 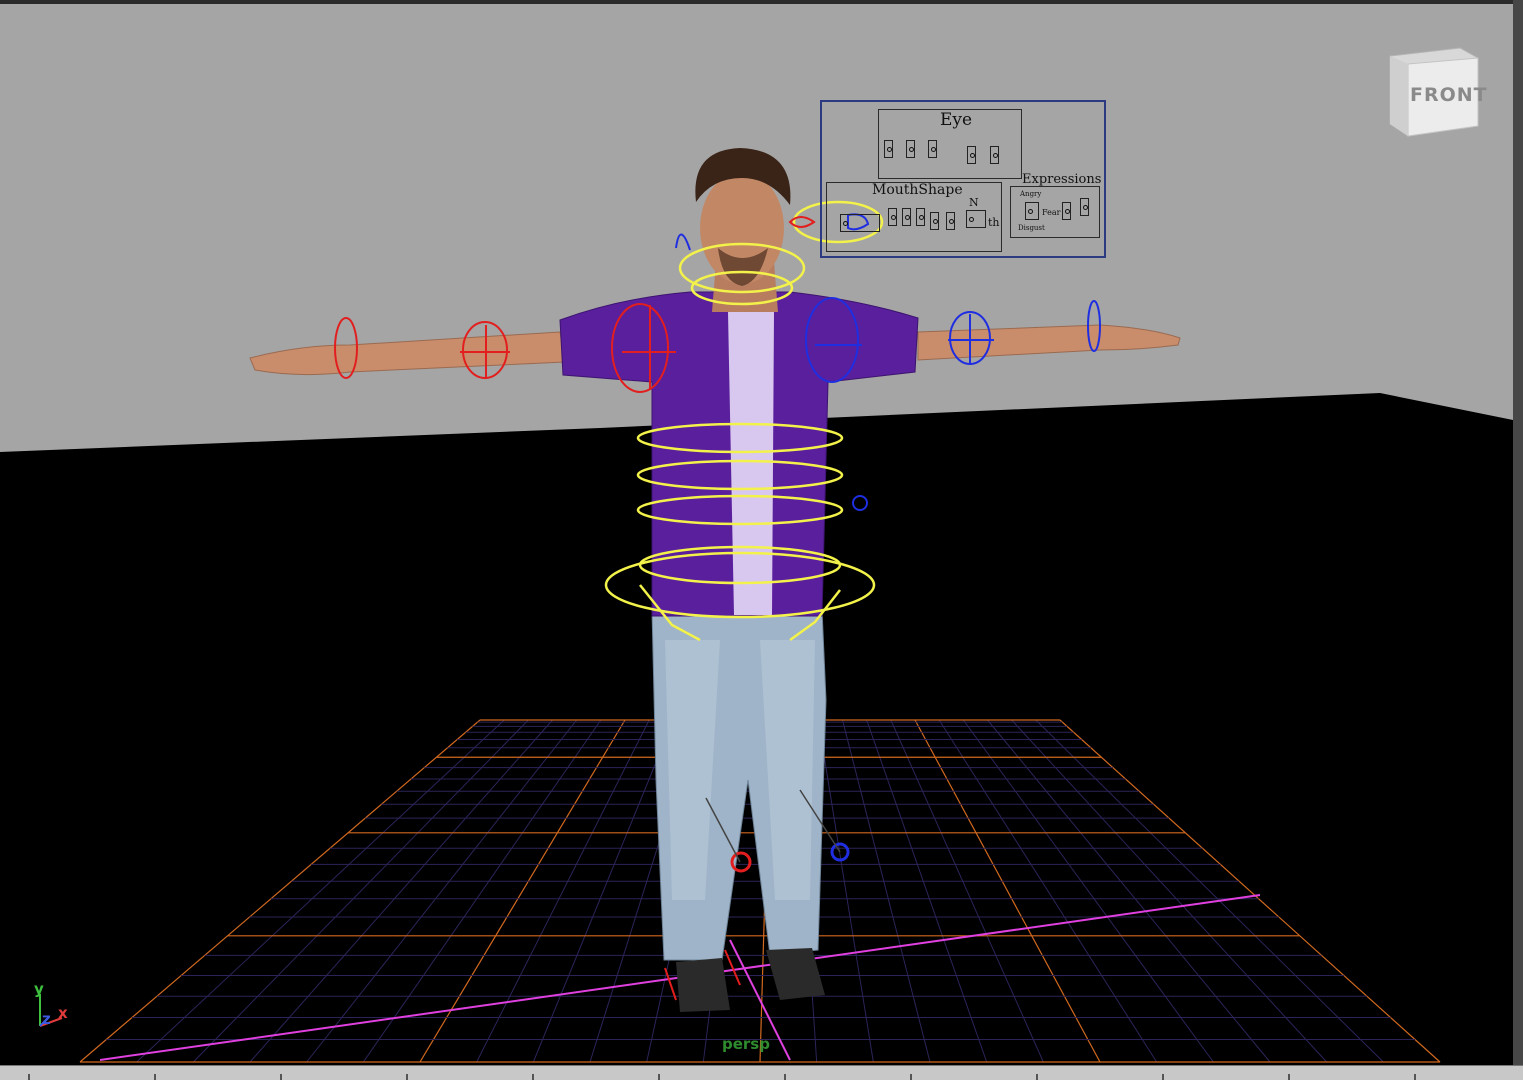 I want to click on viewport-top-border, so click(x=761, y=2).